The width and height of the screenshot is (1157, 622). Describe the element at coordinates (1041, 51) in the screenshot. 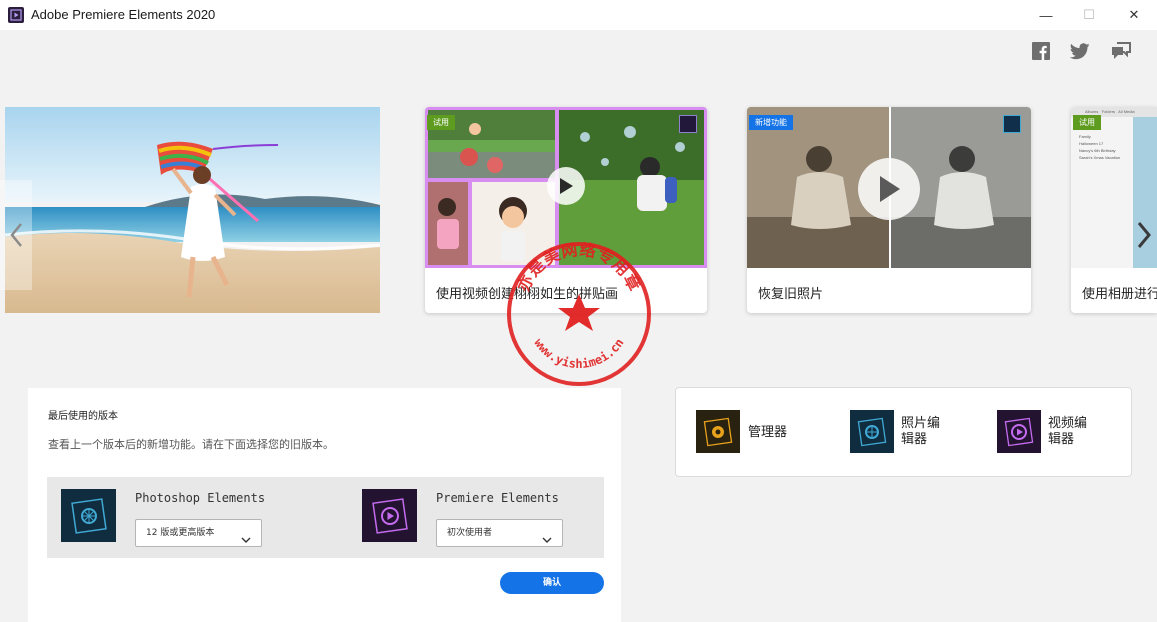

I see `facebook-icon` at that location.